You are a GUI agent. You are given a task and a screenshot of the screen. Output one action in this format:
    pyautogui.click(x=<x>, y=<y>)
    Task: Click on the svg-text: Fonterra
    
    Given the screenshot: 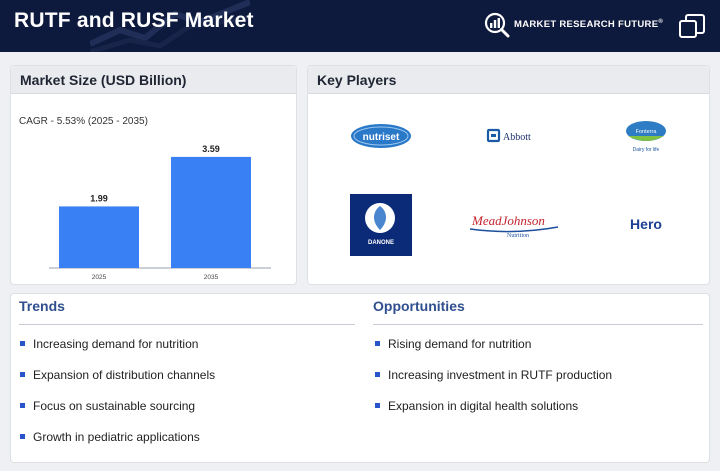 What is the action you would take?
    pyautogui.click(x=647, y=132)
    